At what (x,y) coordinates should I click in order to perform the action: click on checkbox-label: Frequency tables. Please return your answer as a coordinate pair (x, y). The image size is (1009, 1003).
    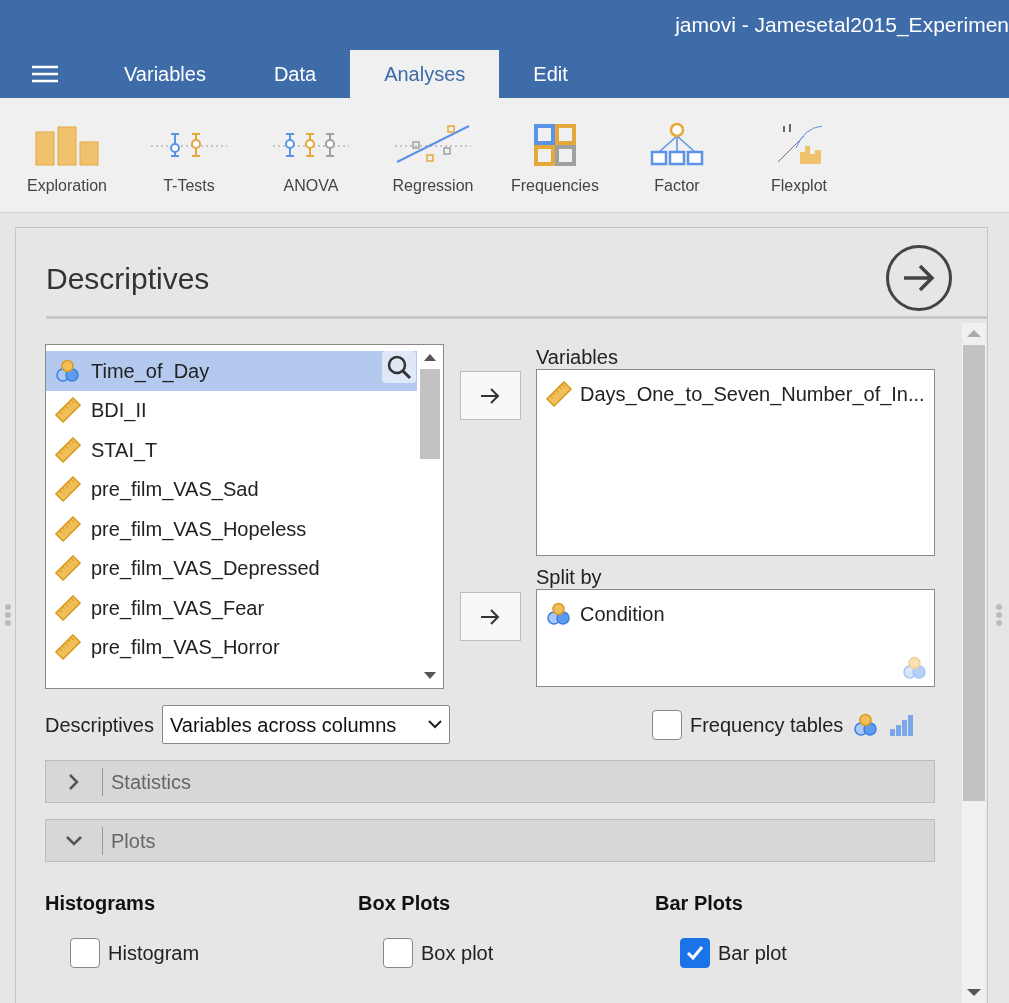
    Looking at the image, I should click on (766, 725).